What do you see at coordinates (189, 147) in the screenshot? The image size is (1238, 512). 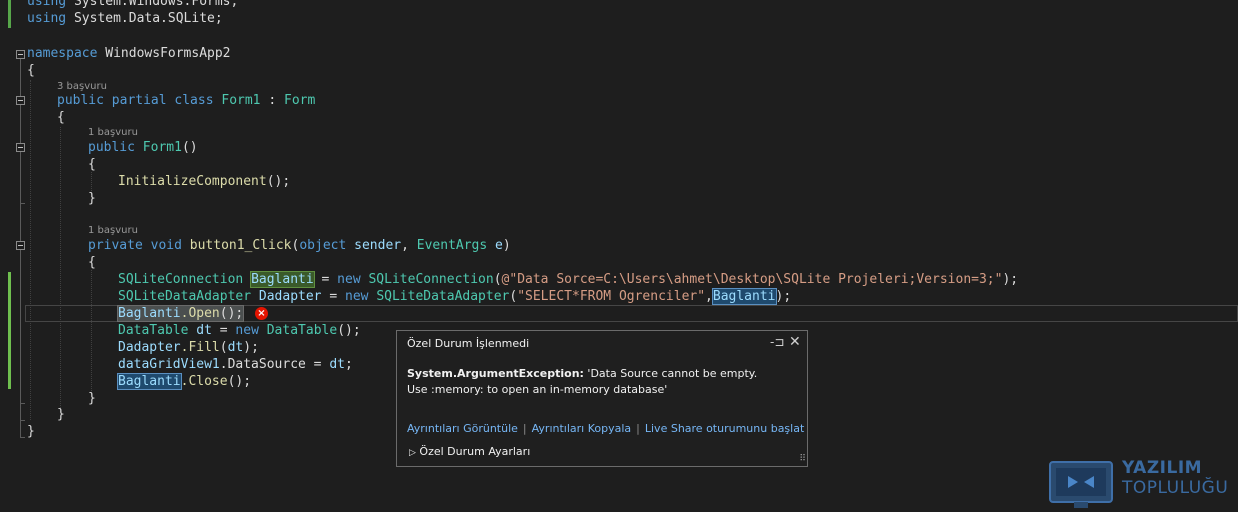 I see `code-text: ()` at bounding box center [189, 147].